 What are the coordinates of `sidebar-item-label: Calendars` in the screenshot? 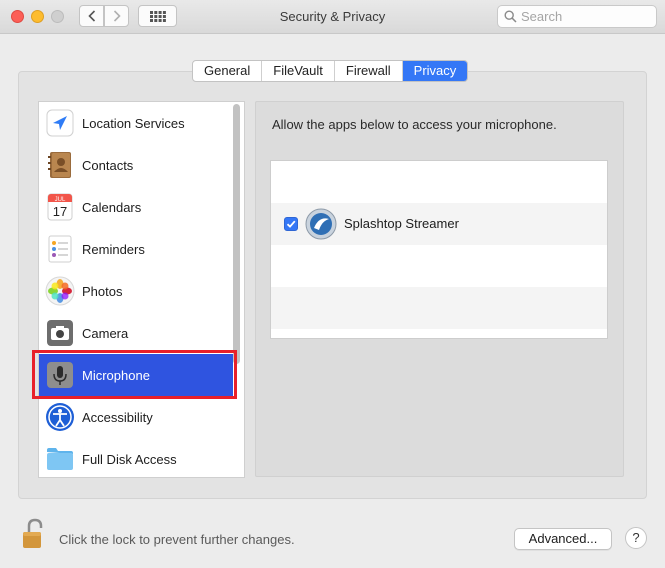 It's located at (112, 207).